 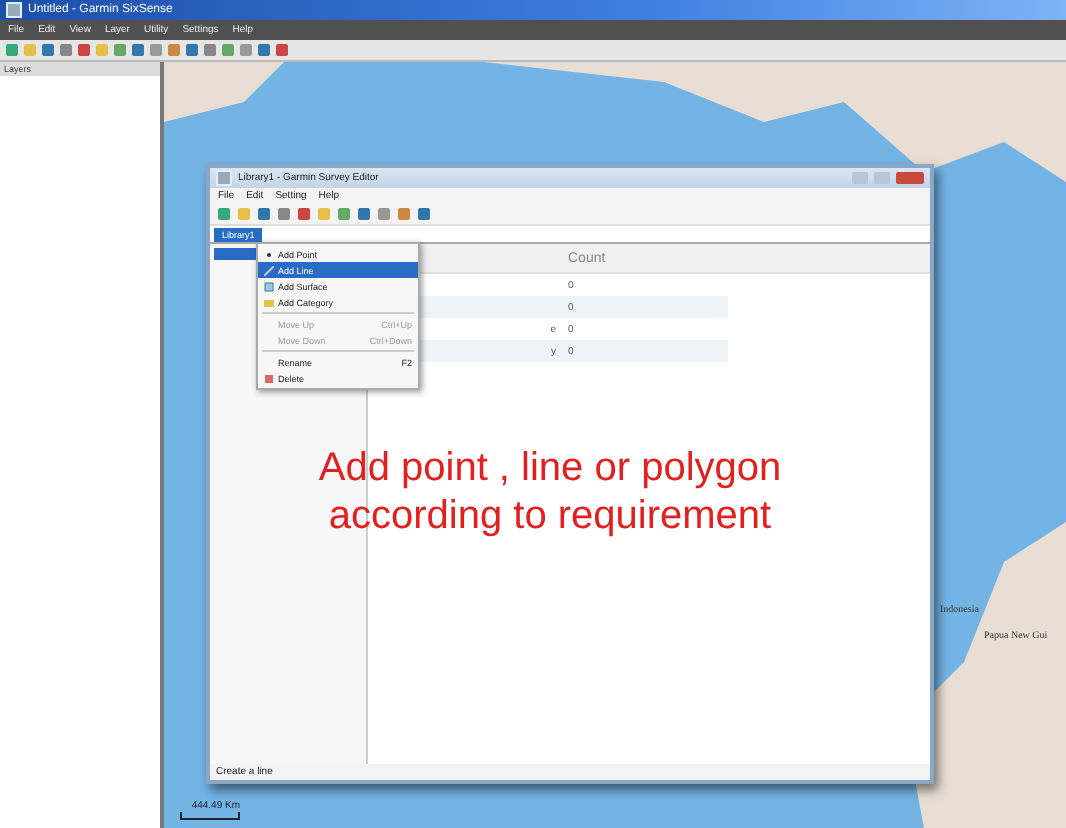 What do you see at coordinates (550, 516) in the screenshot?
I see `annotation-text: according to requirement` at bounding box center [550, 516].